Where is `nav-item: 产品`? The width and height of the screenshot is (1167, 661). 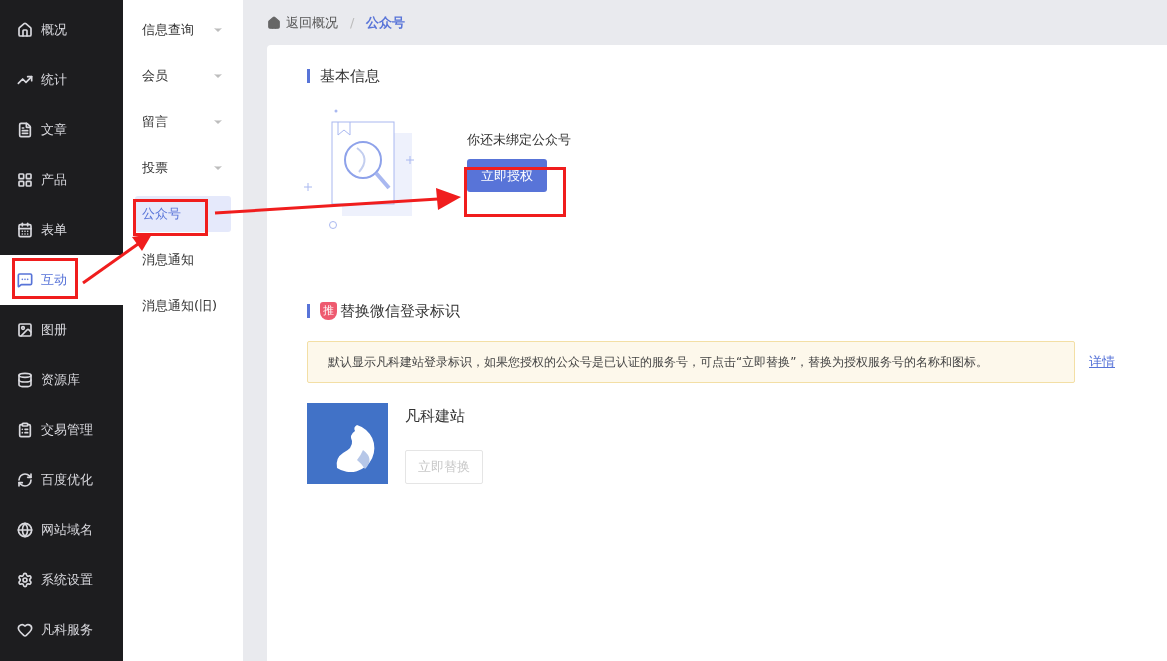 nav-item: 产品 is located at coordinates (61, 180).